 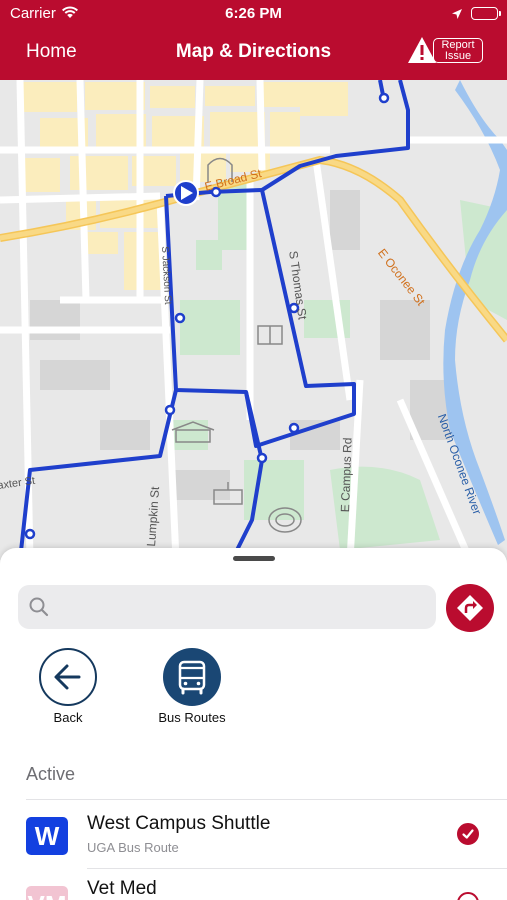 What do you see at coordinates (122, 888) in the screenshot?
I see `route-name: Vet Med` at bounding box center [122, 888].